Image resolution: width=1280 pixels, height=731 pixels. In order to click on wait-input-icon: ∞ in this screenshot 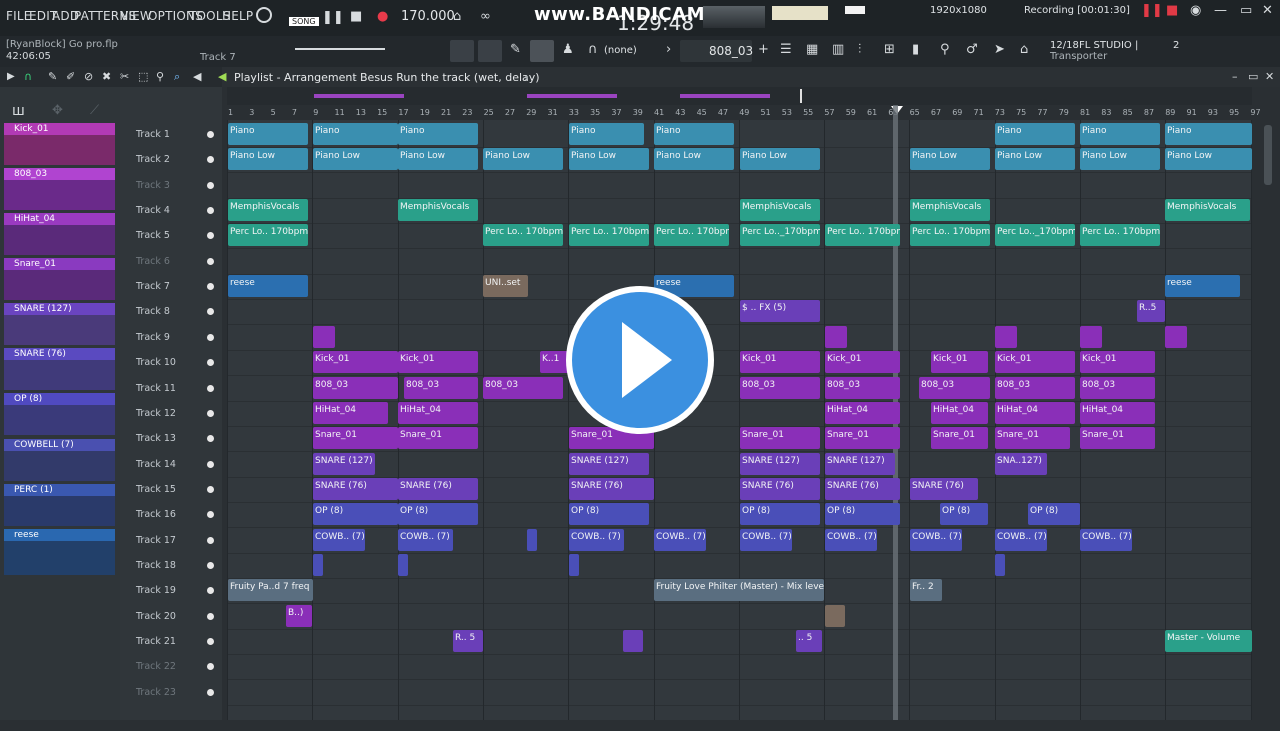, I will do `click(485, 16)`.